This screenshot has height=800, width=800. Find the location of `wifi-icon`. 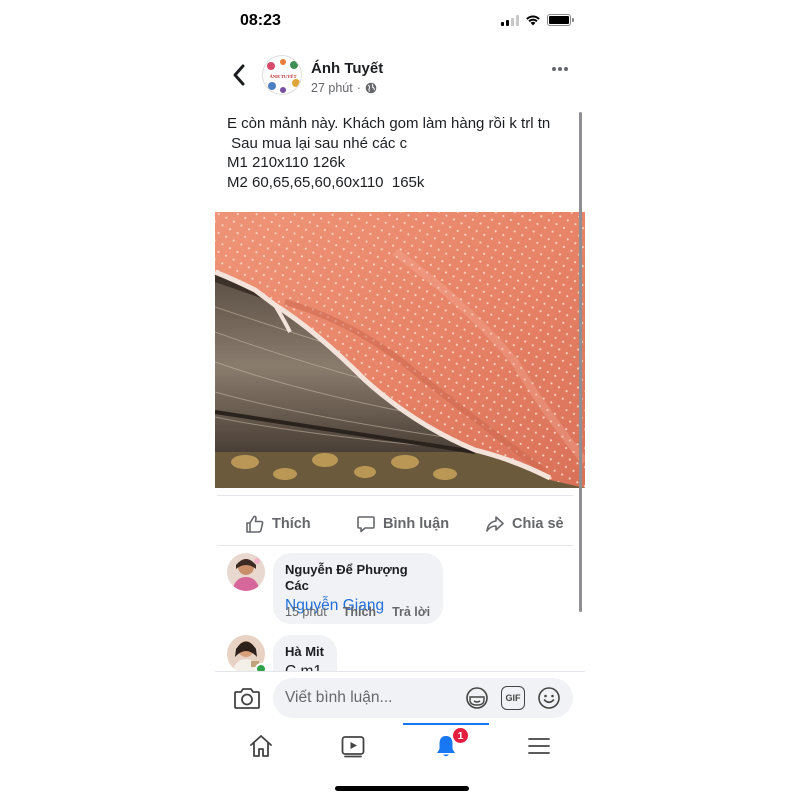

wifi-icon is located at coordinates (533, 20).